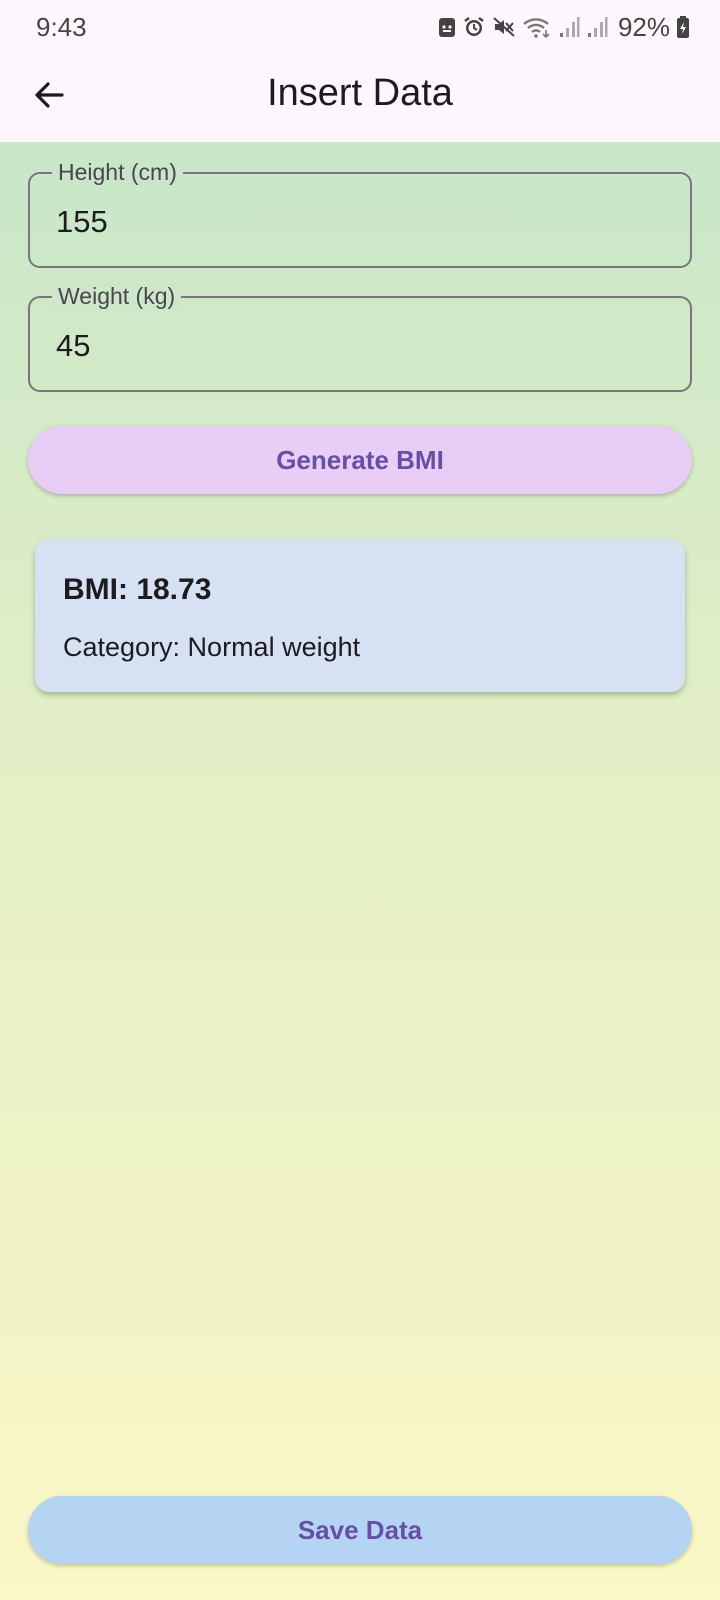 This screenshot has height=1600, width=720. I want to click on alarm-icon, so click(474, 27).